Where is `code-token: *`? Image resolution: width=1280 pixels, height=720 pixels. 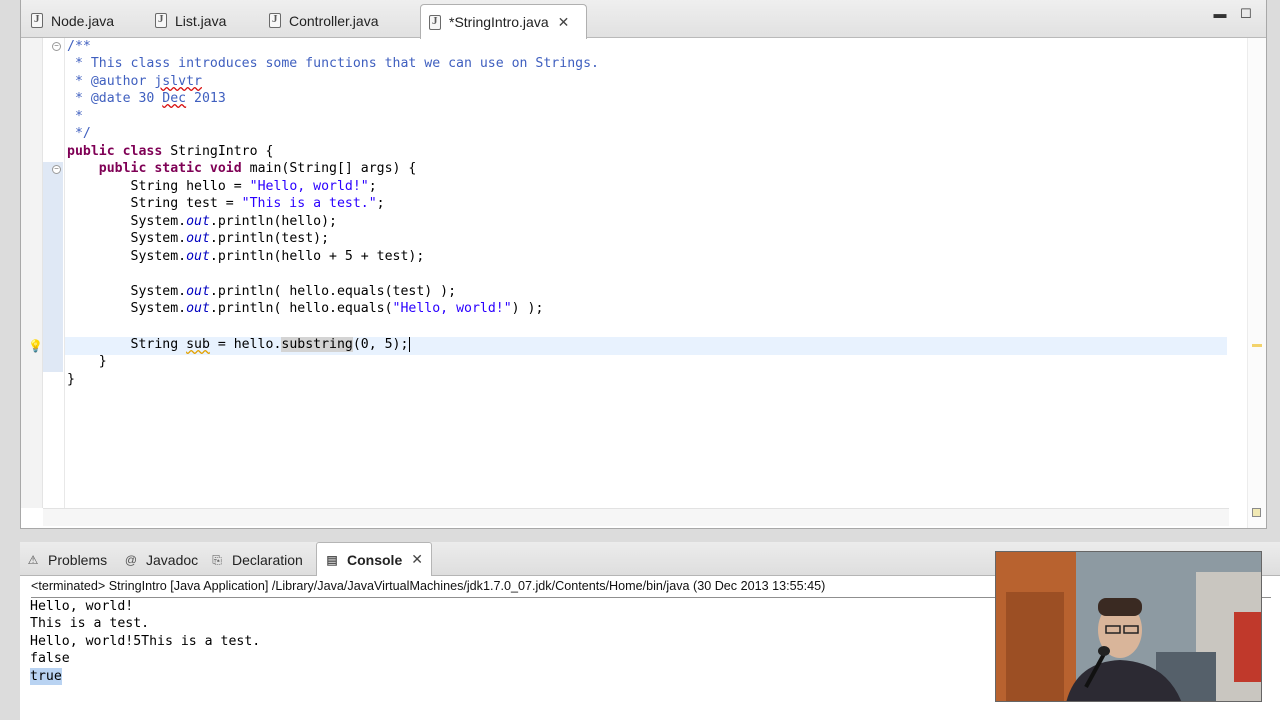
code-token: * is located at coordinates (75, 116).